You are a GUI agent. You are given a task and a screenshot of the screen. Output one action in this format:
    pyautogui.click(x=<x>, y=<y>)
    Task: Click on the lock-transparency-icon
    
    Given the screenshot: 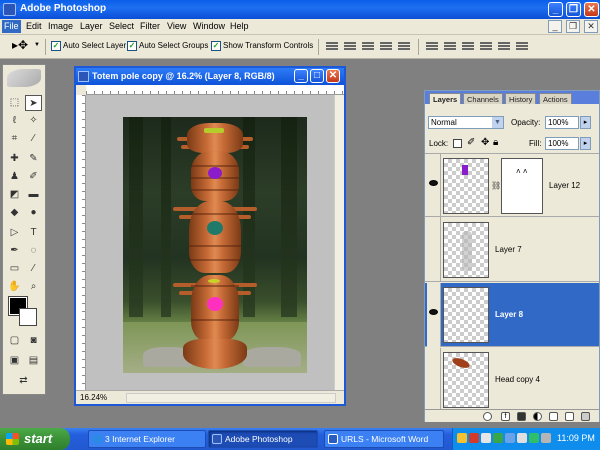 What is the action you would take?
    pyautogui.click(x=457, y=143)
    